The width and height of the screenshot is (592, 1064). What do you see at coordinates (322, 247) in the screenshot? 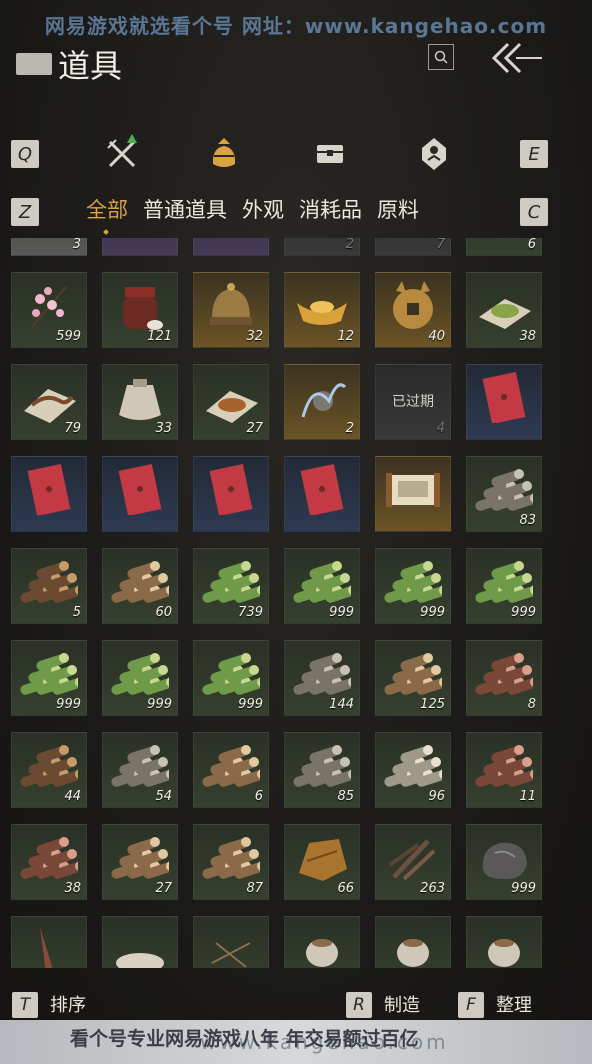
I see `inventory-slot: 已过期2` at bounding box center [322, 247].